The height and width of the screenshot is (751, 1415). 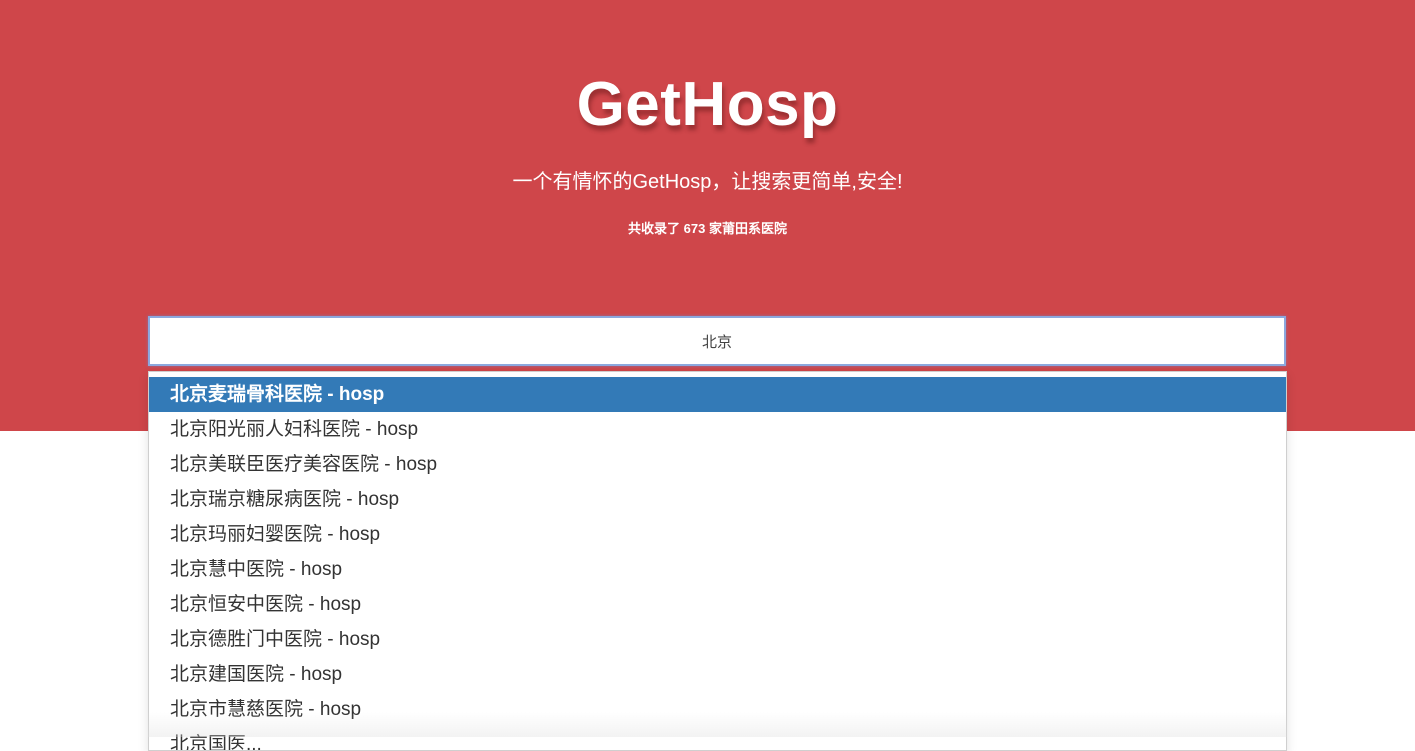 What do you see at coordinates (717, 604) in the screenshot?
I see `suggestion-item: 北京恒安中医院 - hosp` at bounding box center [717, 604].